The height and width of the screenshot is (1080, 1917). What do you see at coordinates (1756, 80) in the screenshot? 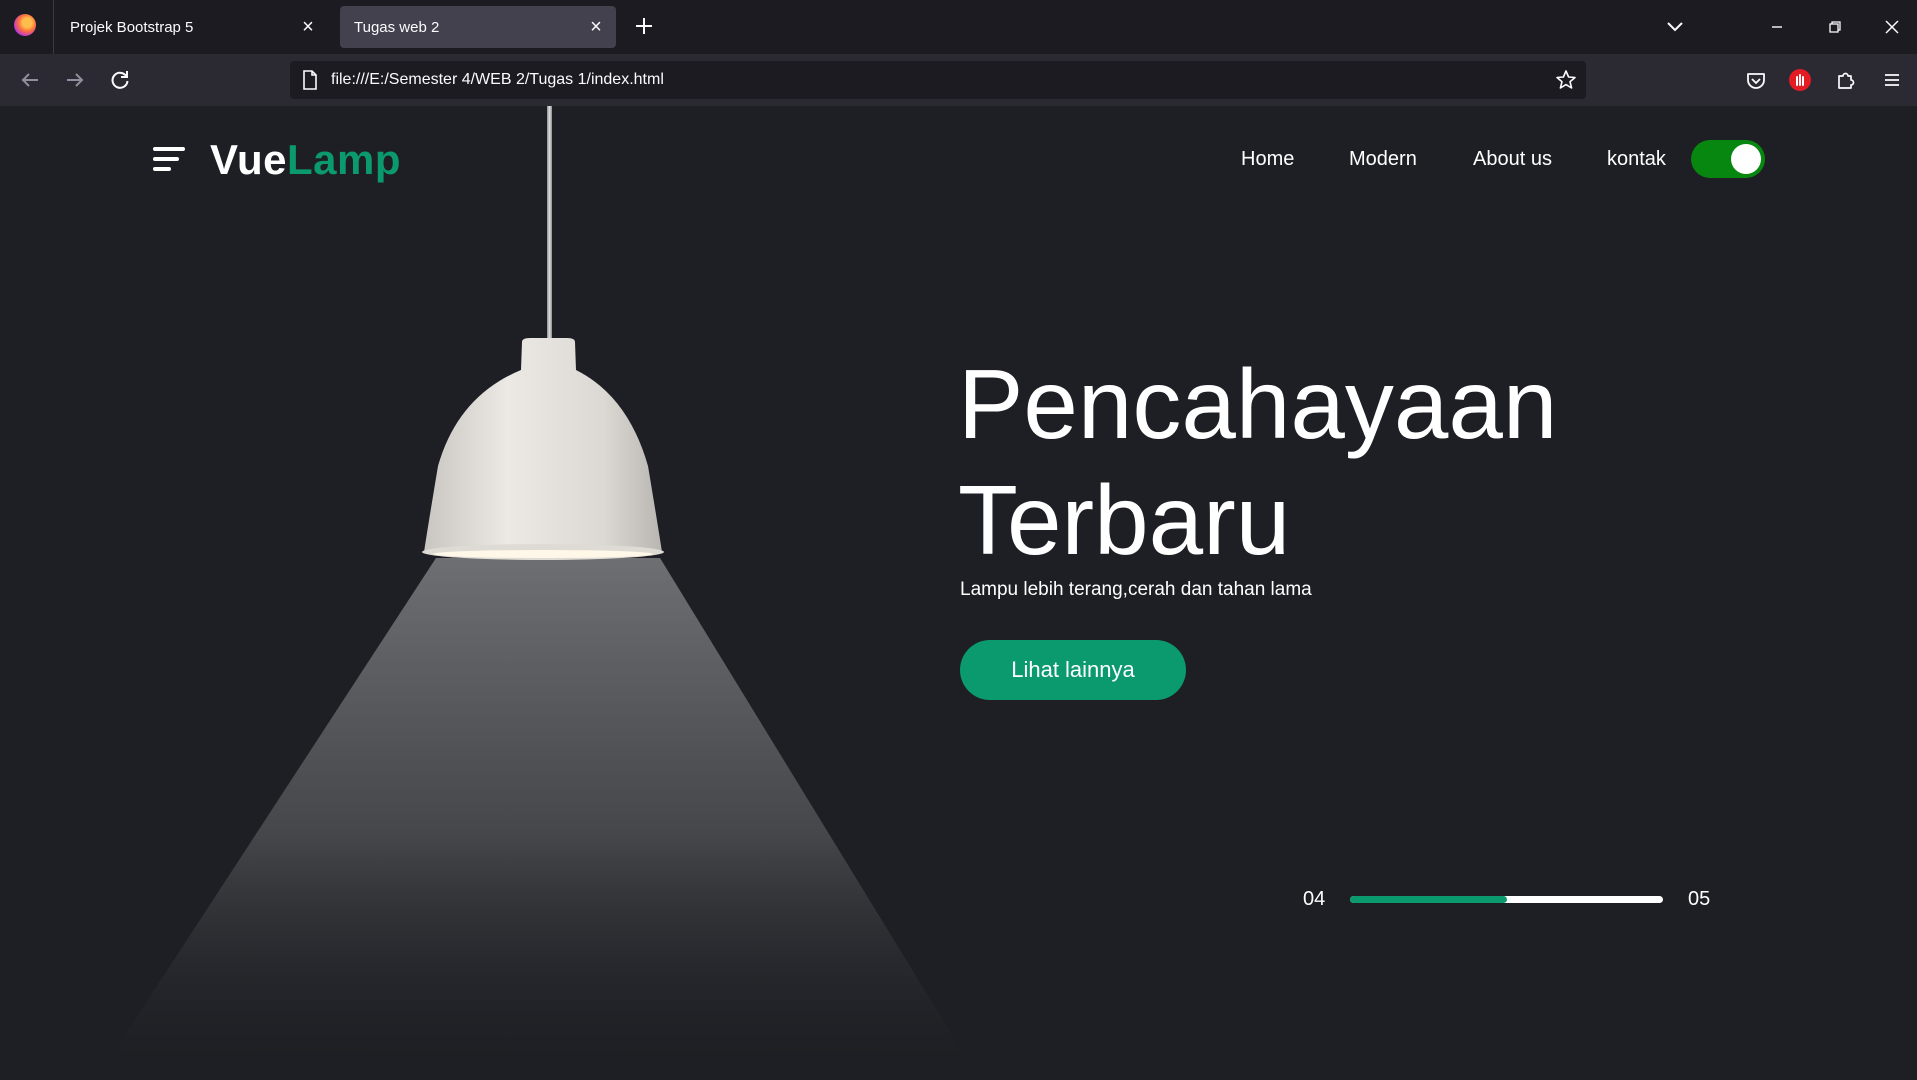
I see `pocket-icon` at bounding box center [1756, 80].